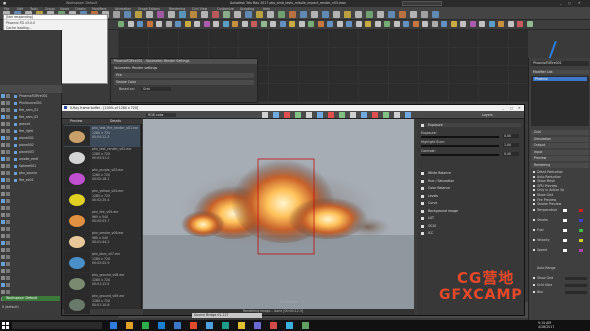 The width and height of the screenshot is (590, 331). What do you see at coordinates (102, 178) in the screenshot?
I see `history-item: phx_purple_v03.exr 1280 x 720 00:02:18.1` at bounding box center [102, 178].